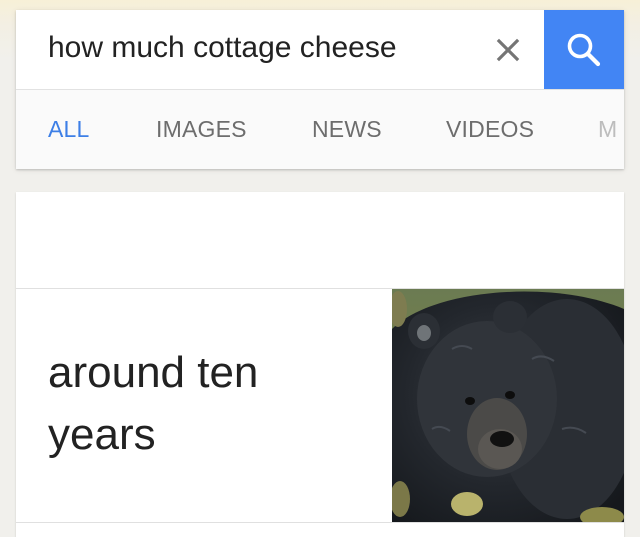 The image size is (640, 537). Describe the element at coordinates (258, 48) in the screenshot. I see `search-input` at that location.